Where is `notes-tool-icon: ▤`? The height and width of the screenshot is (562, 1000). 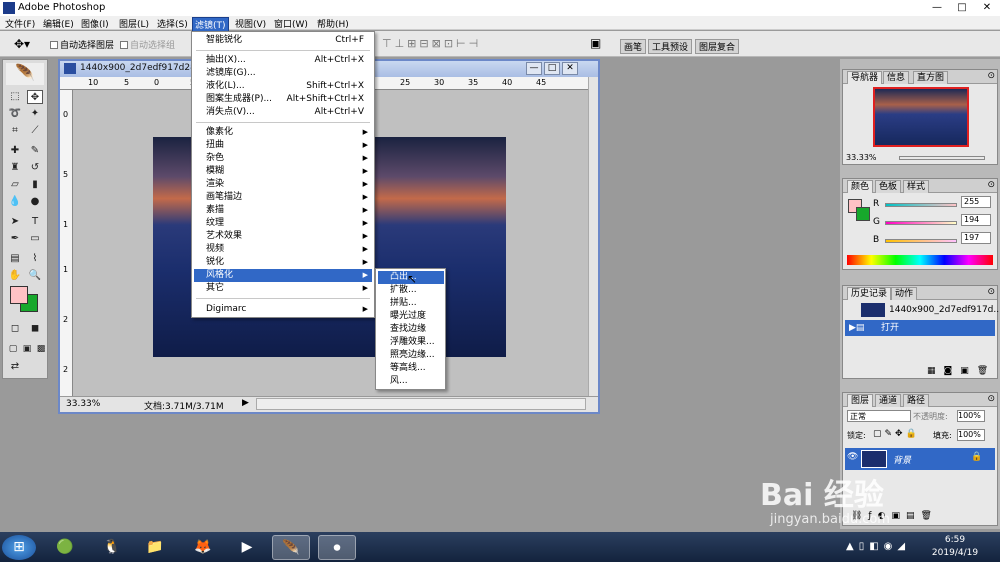
notes-tool-icon: ▤ is located at coordinates (15, 259).